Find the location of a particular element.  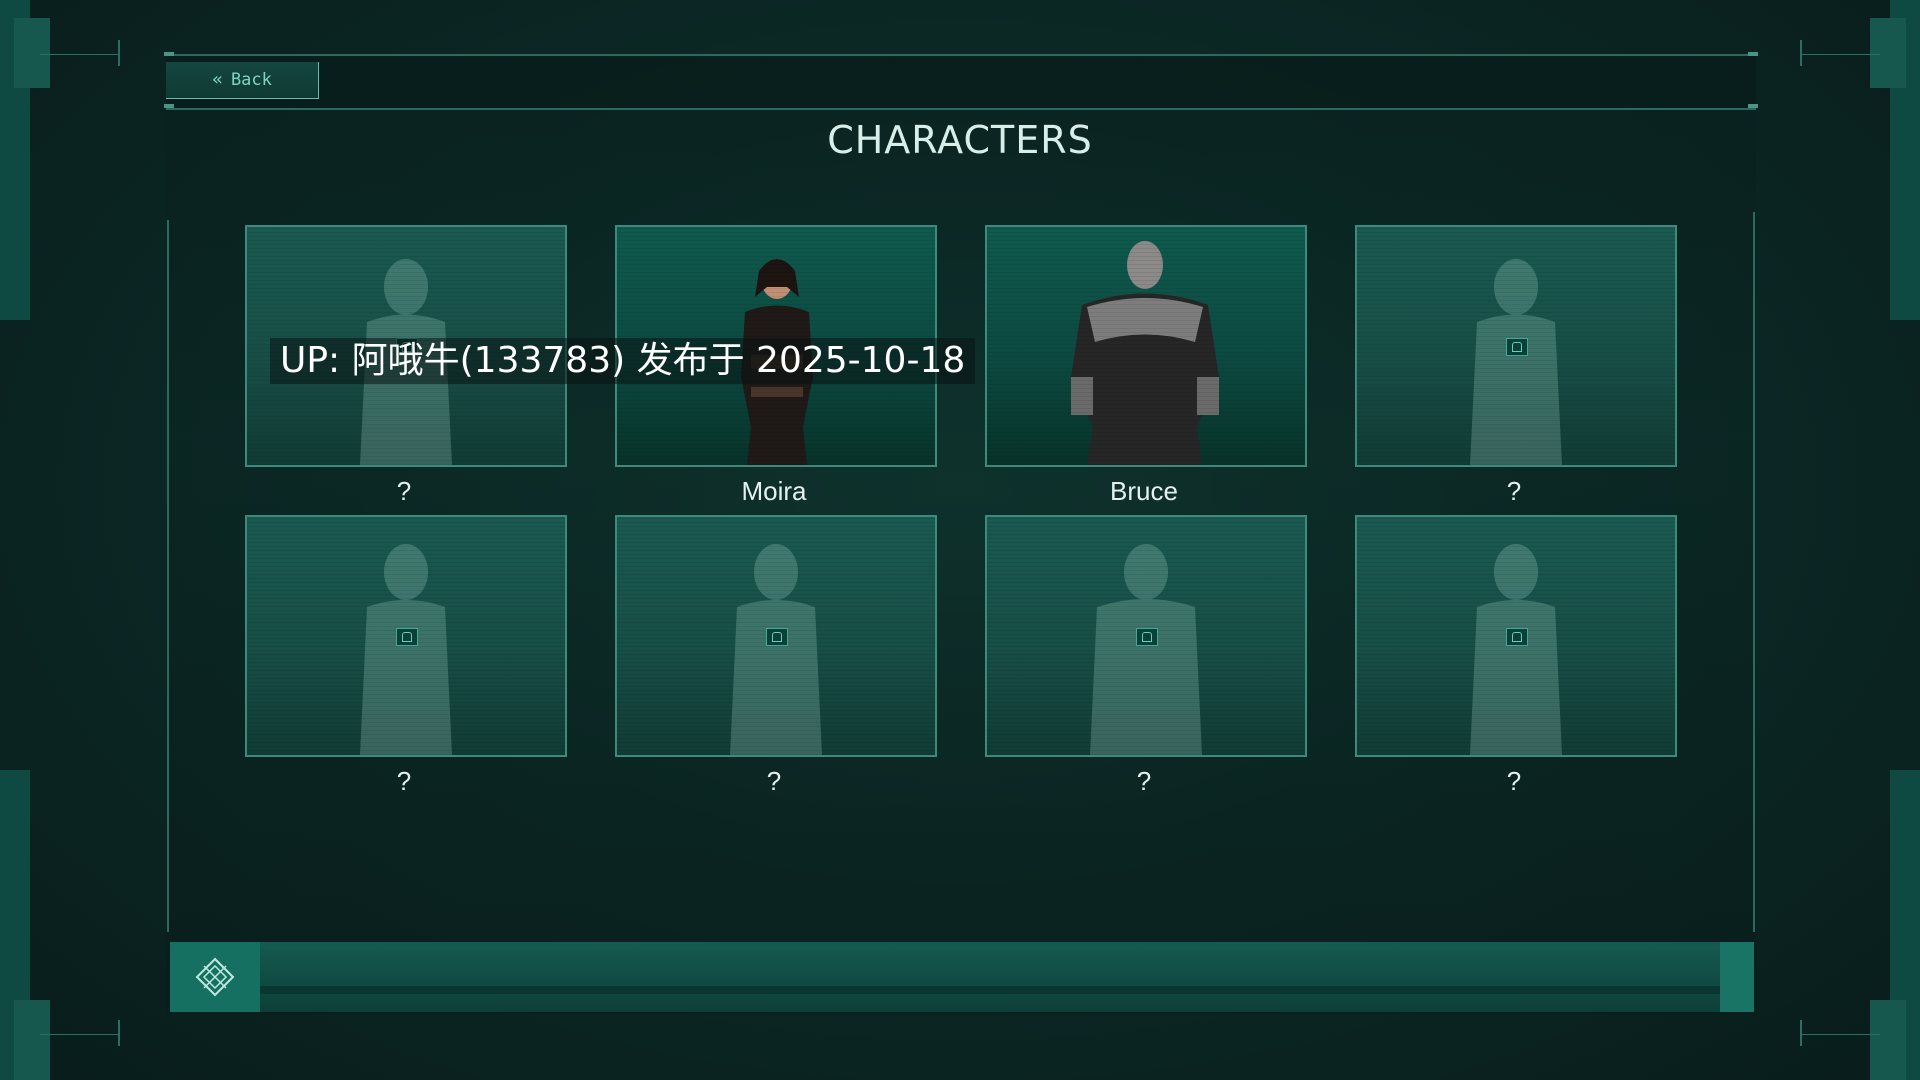

bottom-logo is located at coordinates (215, 977).